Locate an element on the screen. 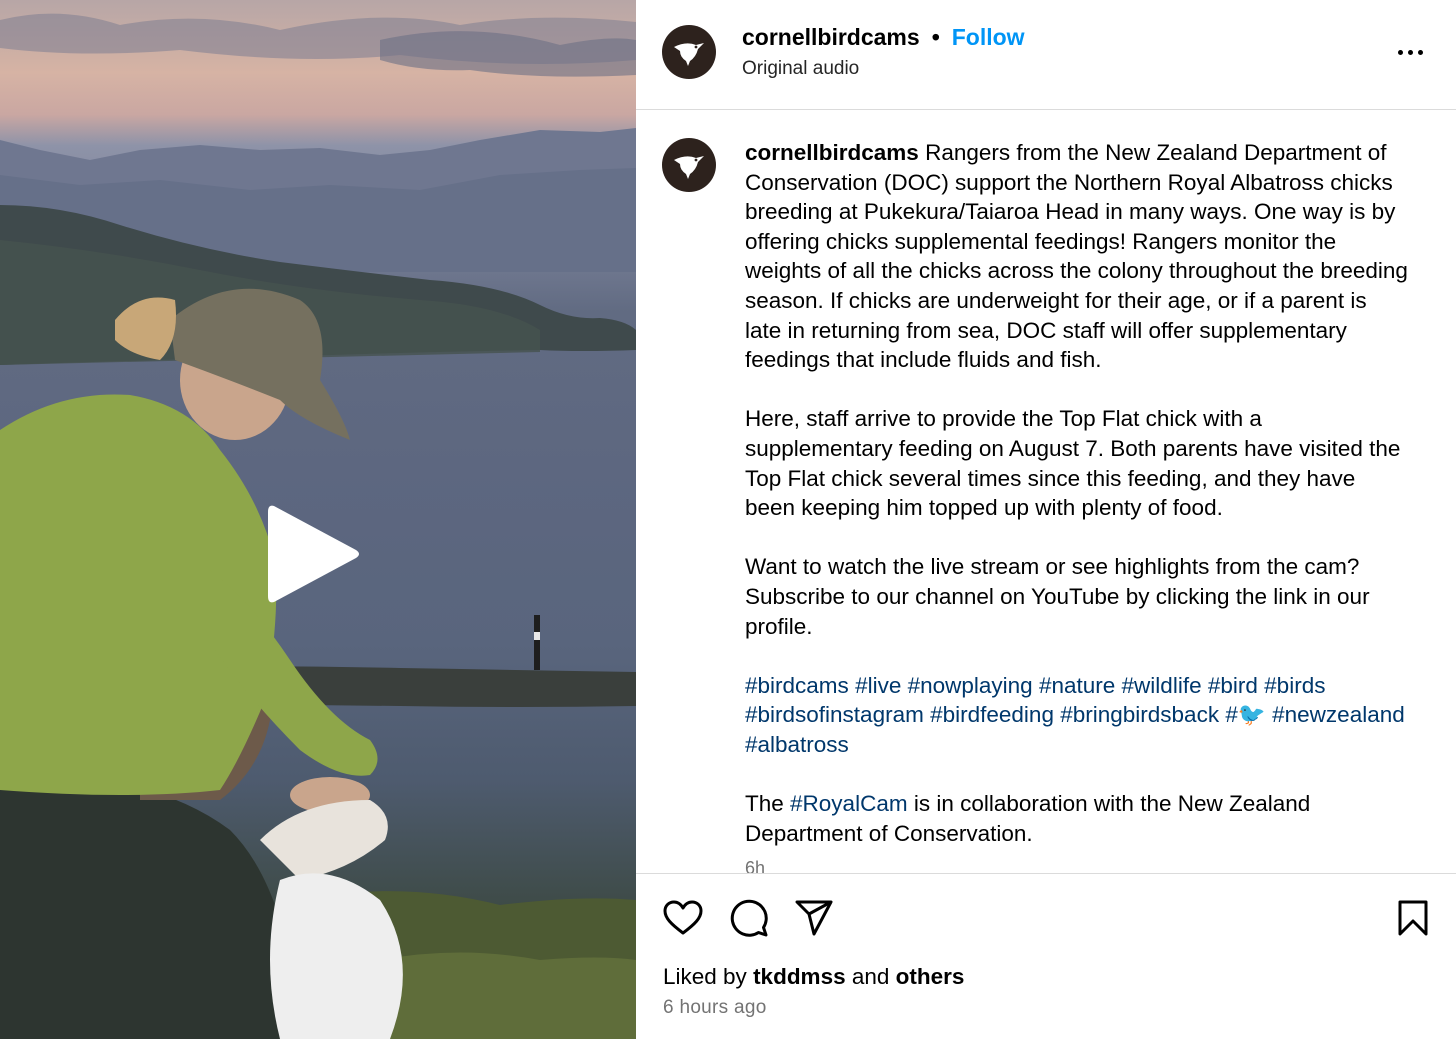 The image size is (1456, 1039). hashtag: #birdfeeding is located at coordinates (992, 714).